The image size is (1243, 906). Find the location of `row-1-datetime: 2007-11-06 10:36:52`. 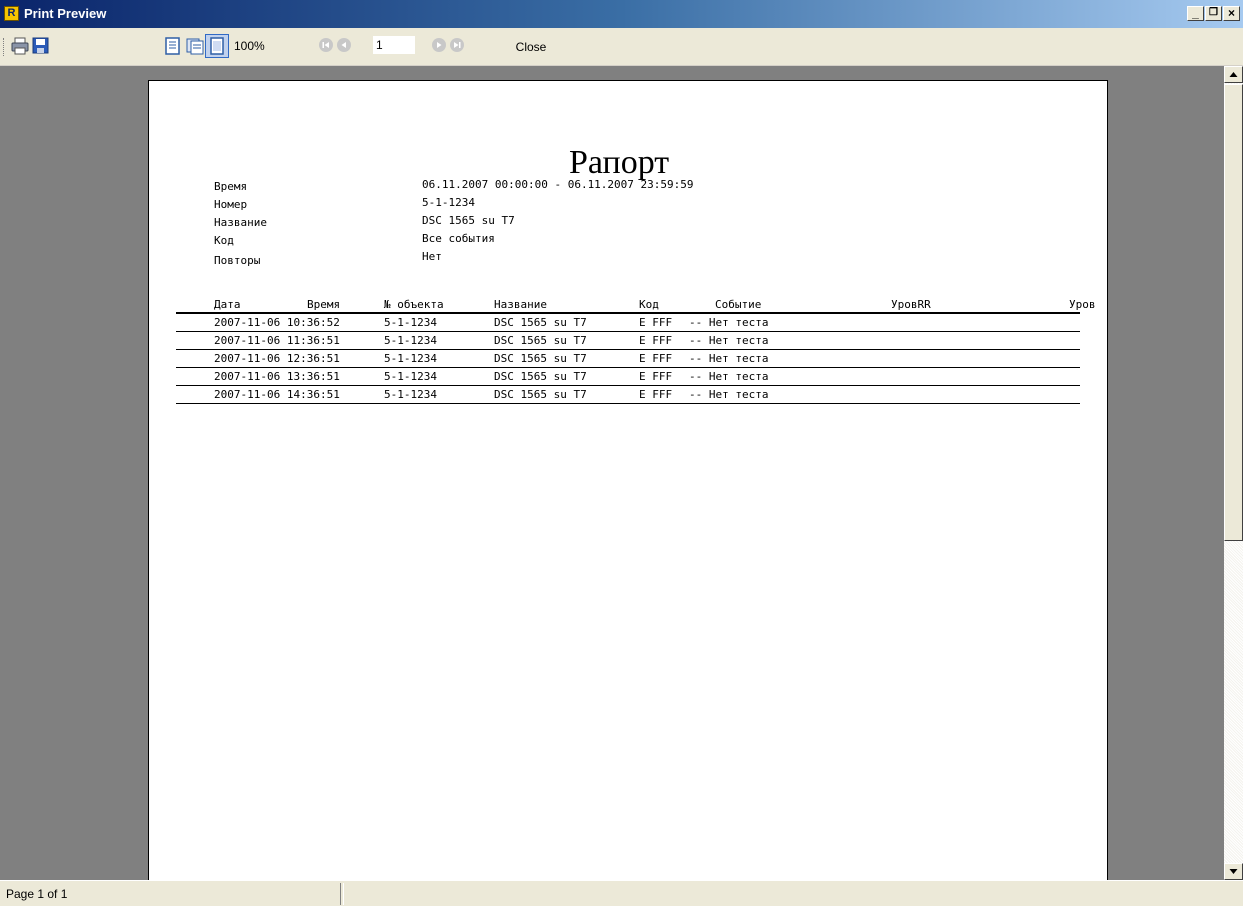

row-1-datetime: 2007-11-06 10:36:52 is located at coordinates (277, 322).